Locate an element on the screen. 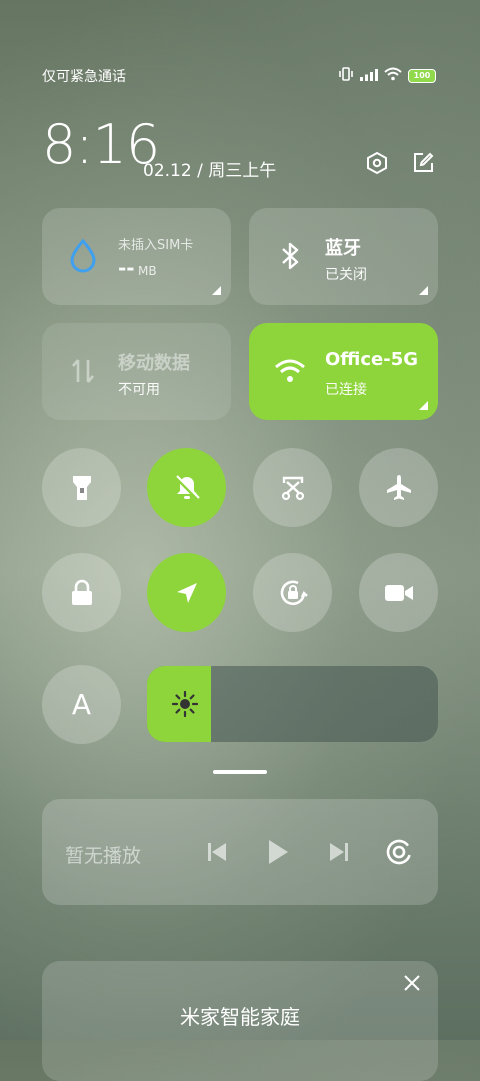 The width and height of the screenshot is (480, 1081). bluetooth-label: 蓝牙 is located at coordinates (343, 248).